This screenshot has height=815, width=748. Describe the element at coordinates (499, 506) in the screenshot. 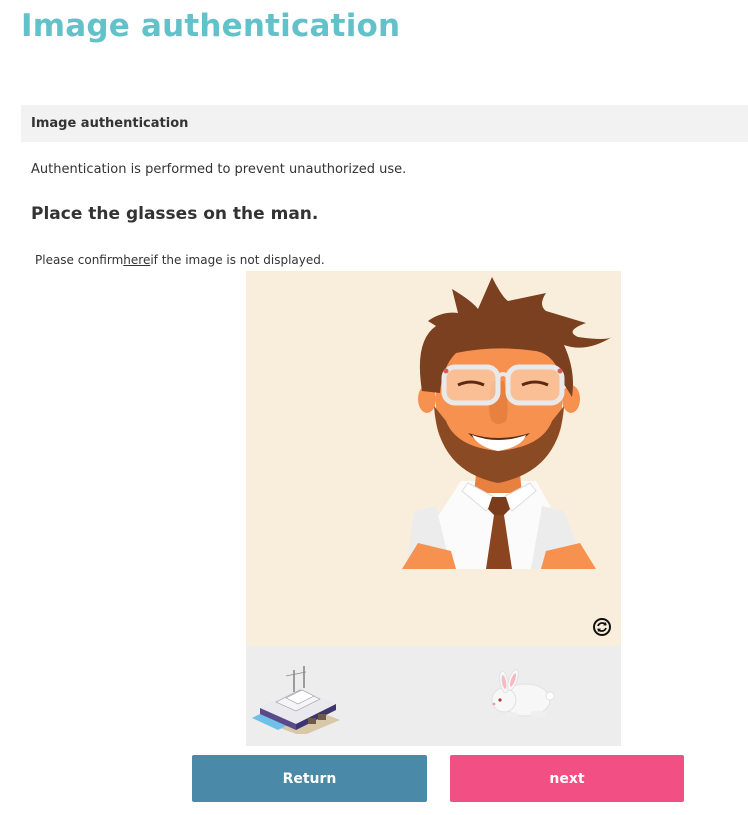

I see `tie-knot` at that location.